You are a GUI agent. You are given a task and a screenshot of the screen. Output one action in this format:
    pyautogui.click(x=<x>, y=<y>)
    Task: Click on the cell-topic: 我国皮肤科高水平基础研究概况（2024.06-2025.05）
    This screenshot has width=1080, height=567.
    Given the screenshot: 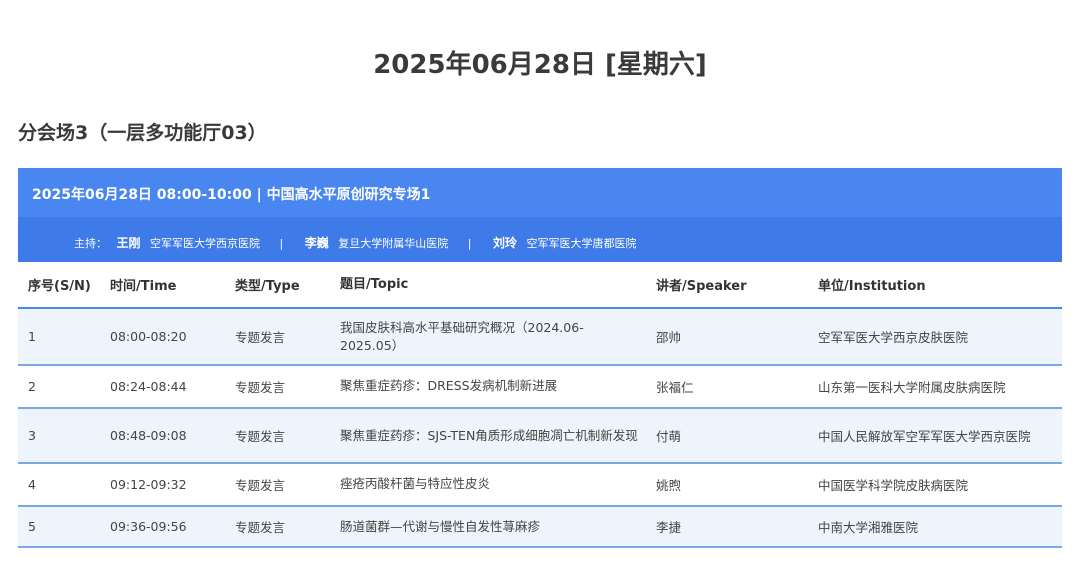 What is the action you would take?
    pyautogui.click(x=462, y=336)
    